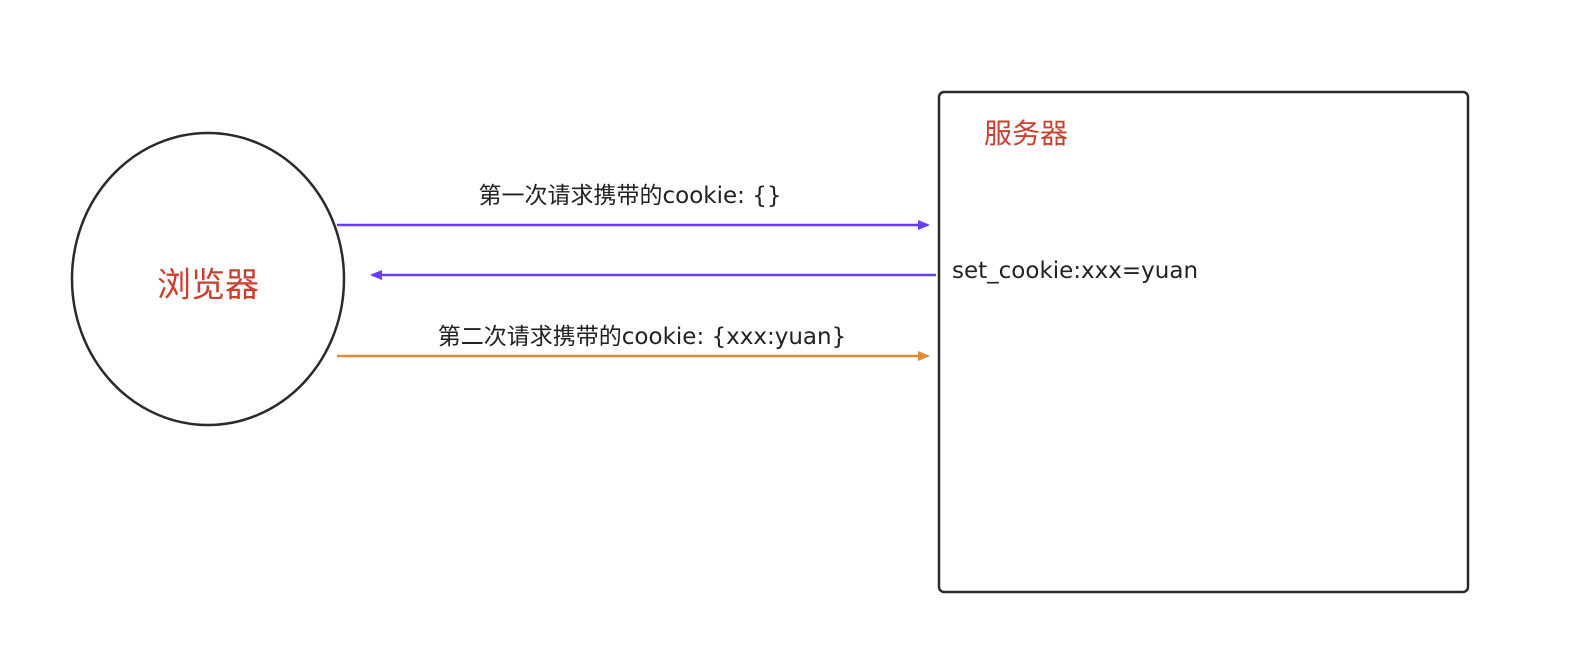  I want to click on second-request-label: 第二次请求携带的cookie: {xxx:yuan}, so click(642, 337).